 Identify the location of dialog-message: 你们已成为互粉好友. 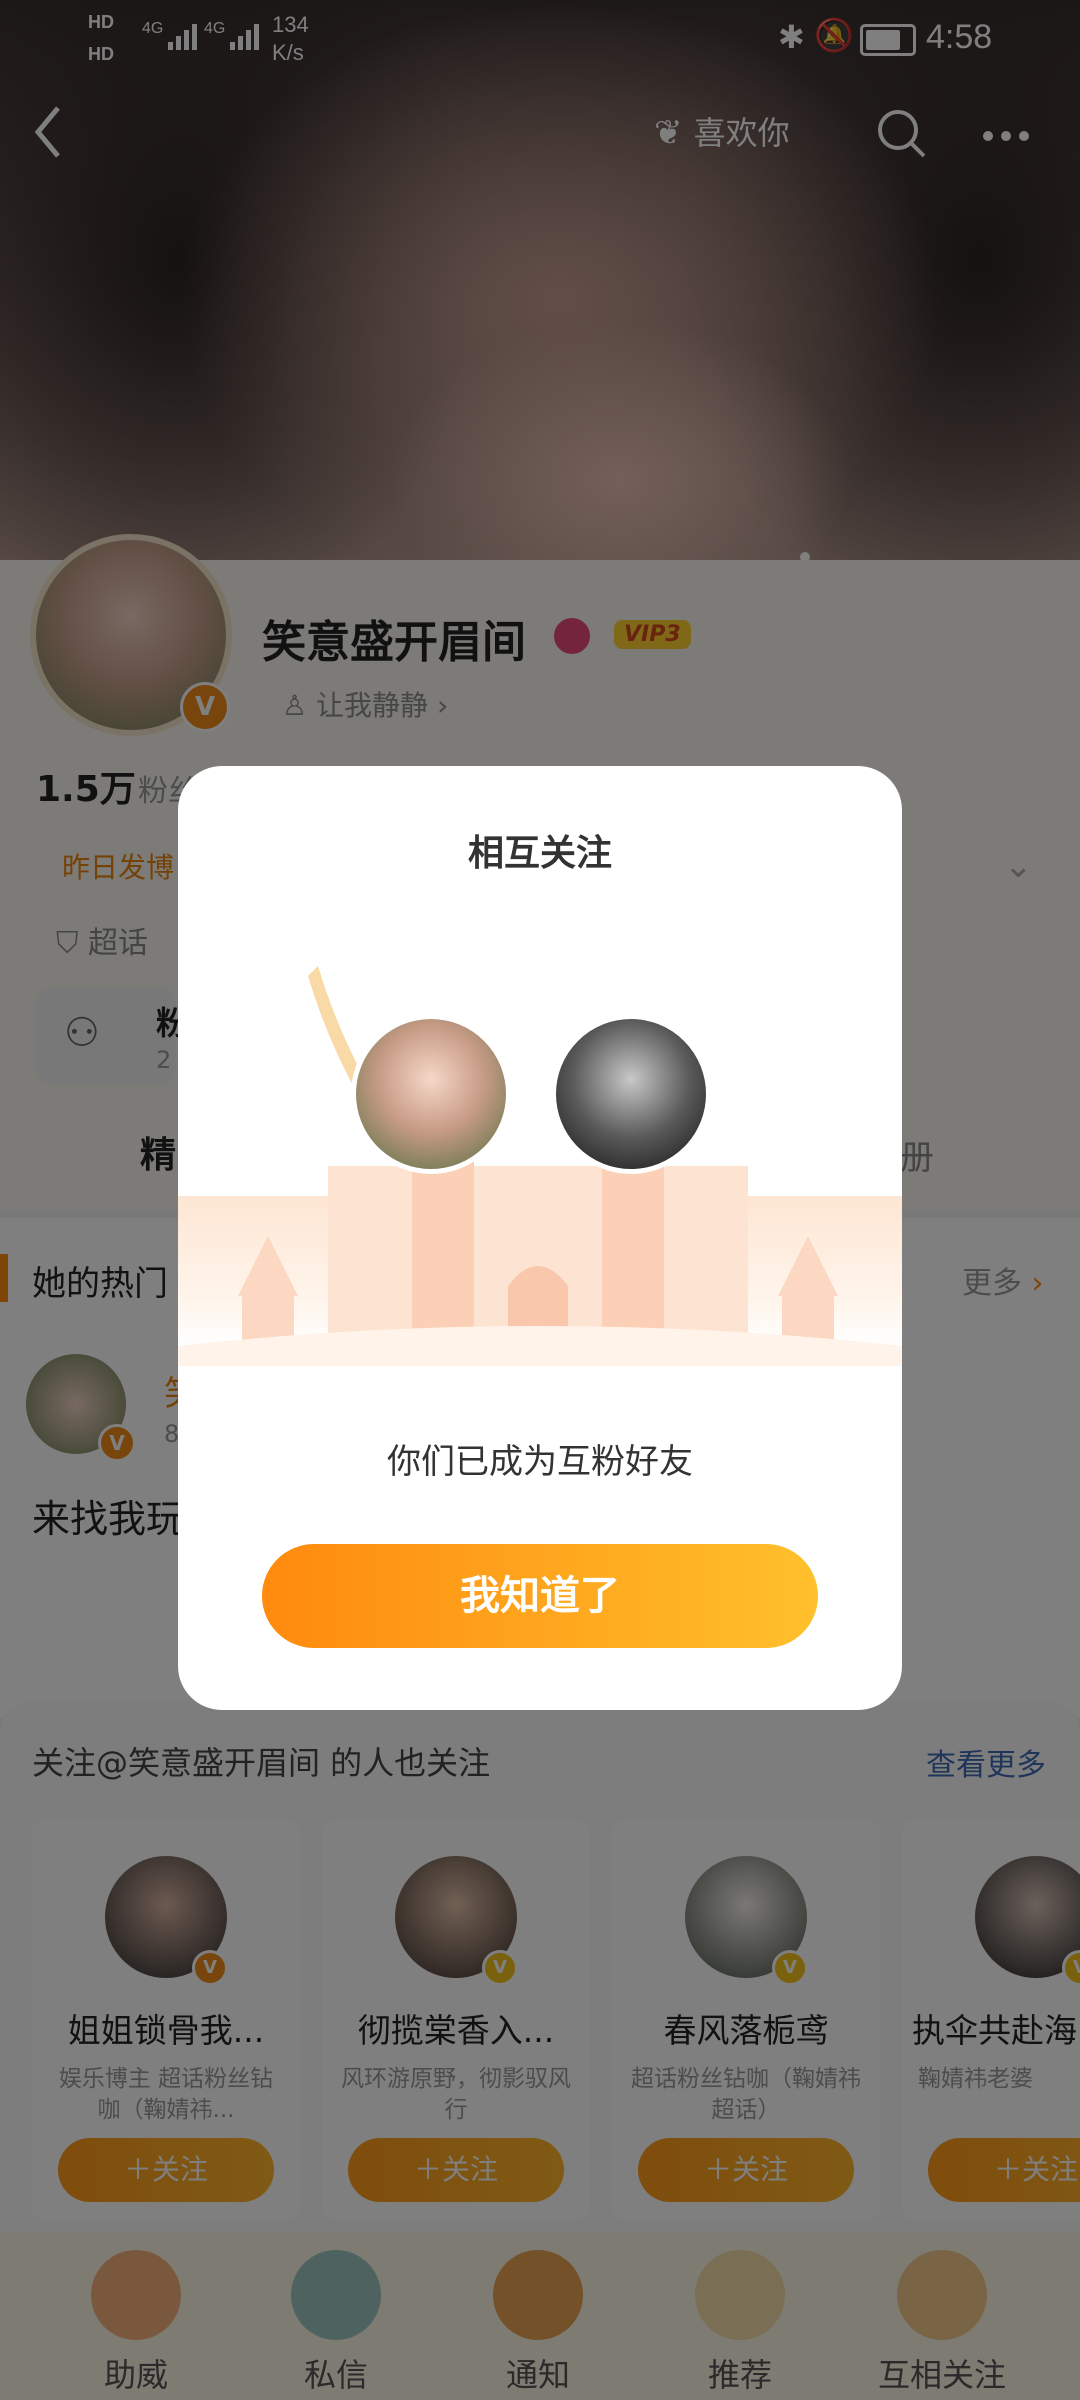
(540, 1462).